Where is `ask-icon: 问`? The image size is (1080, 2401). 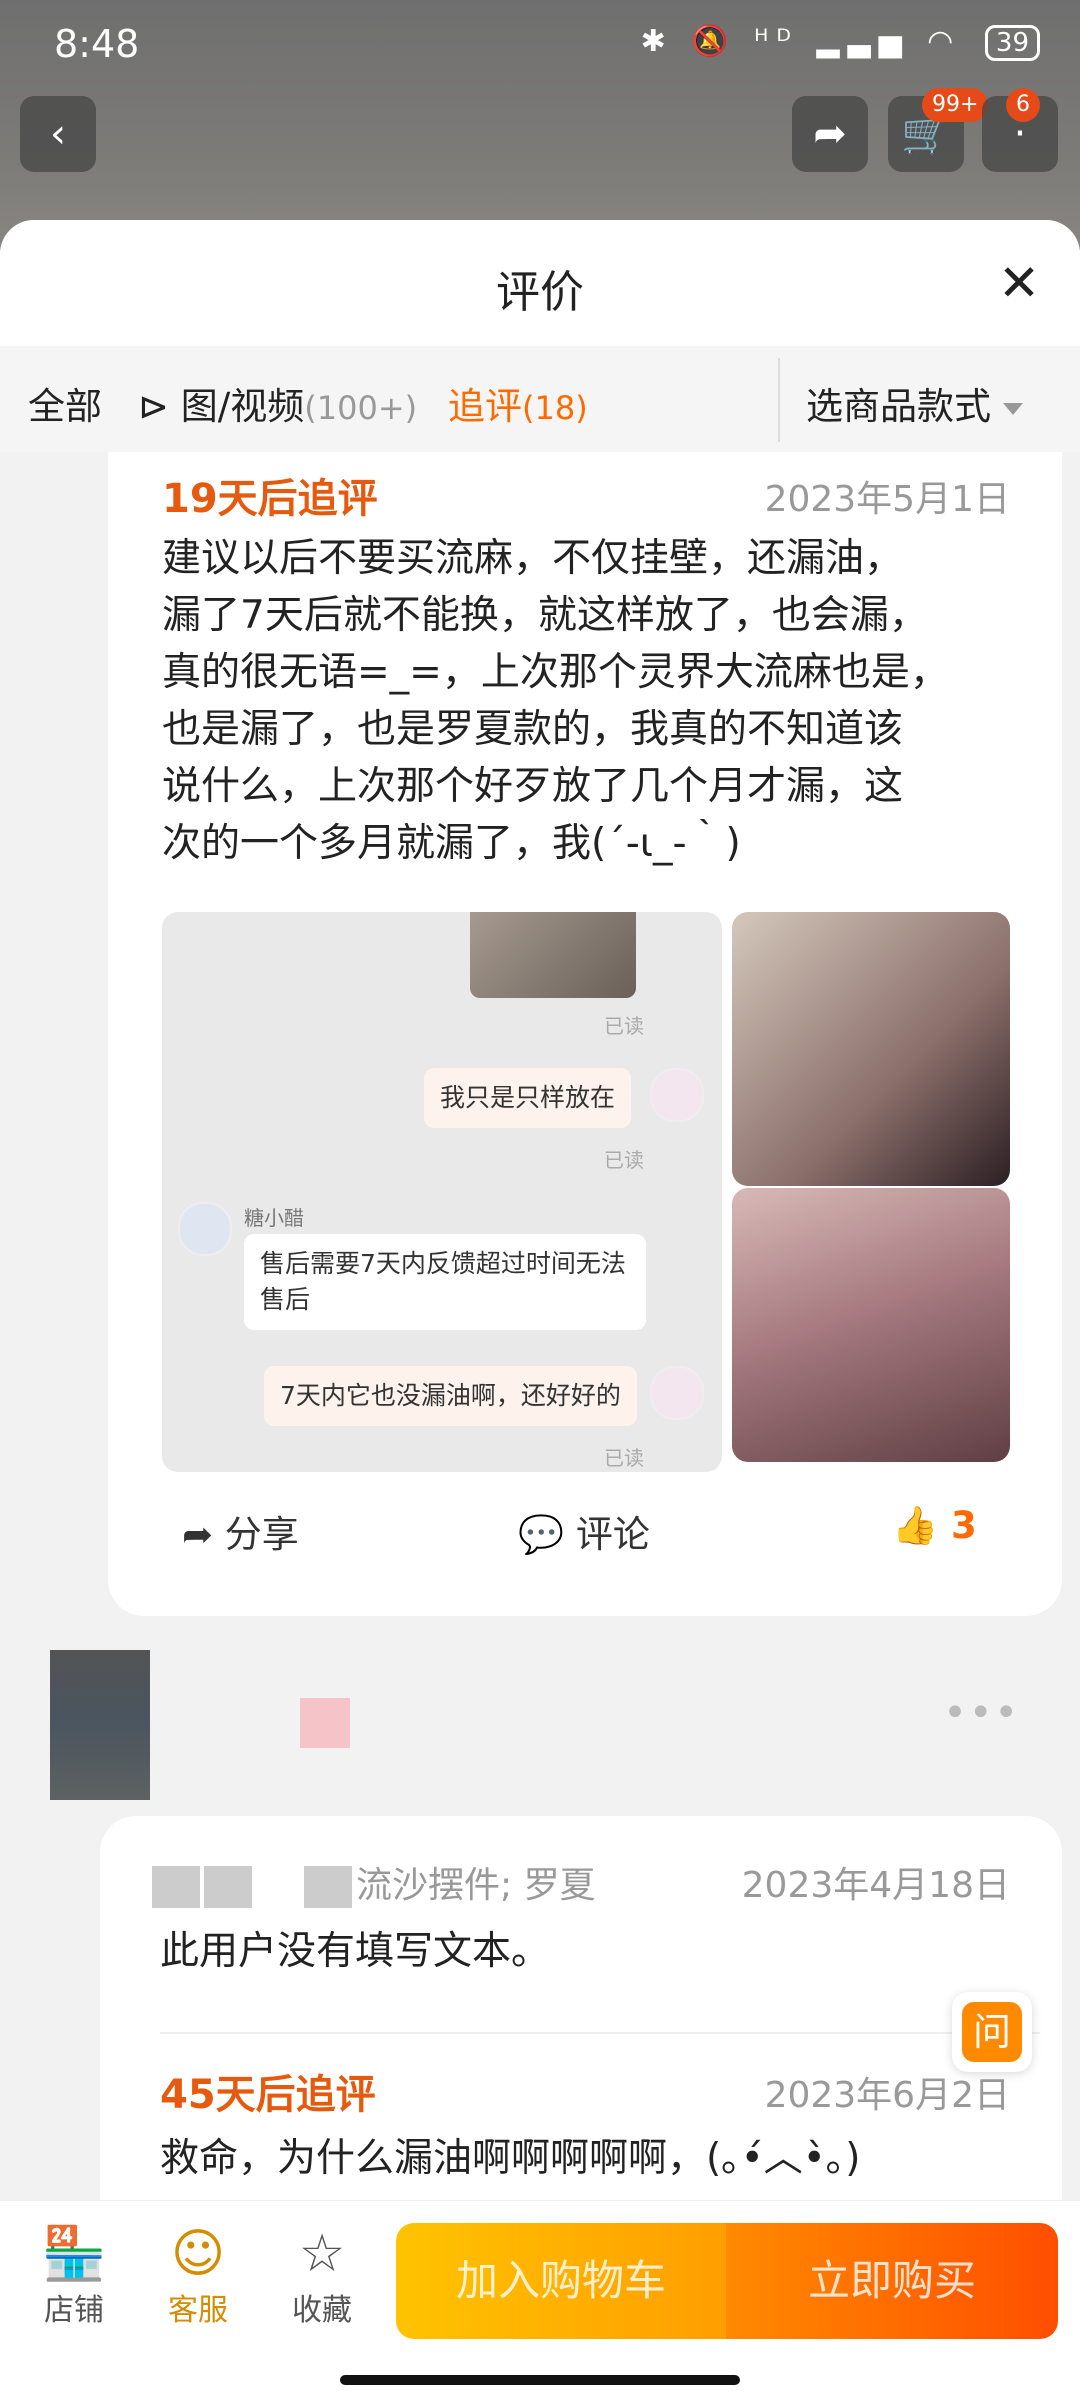 ask-icon: 问 is located at coordinates (992, 2032).